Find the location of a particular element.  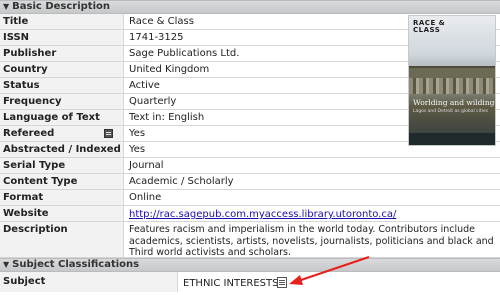

field-value: Active is located at coordinates (144, 85).